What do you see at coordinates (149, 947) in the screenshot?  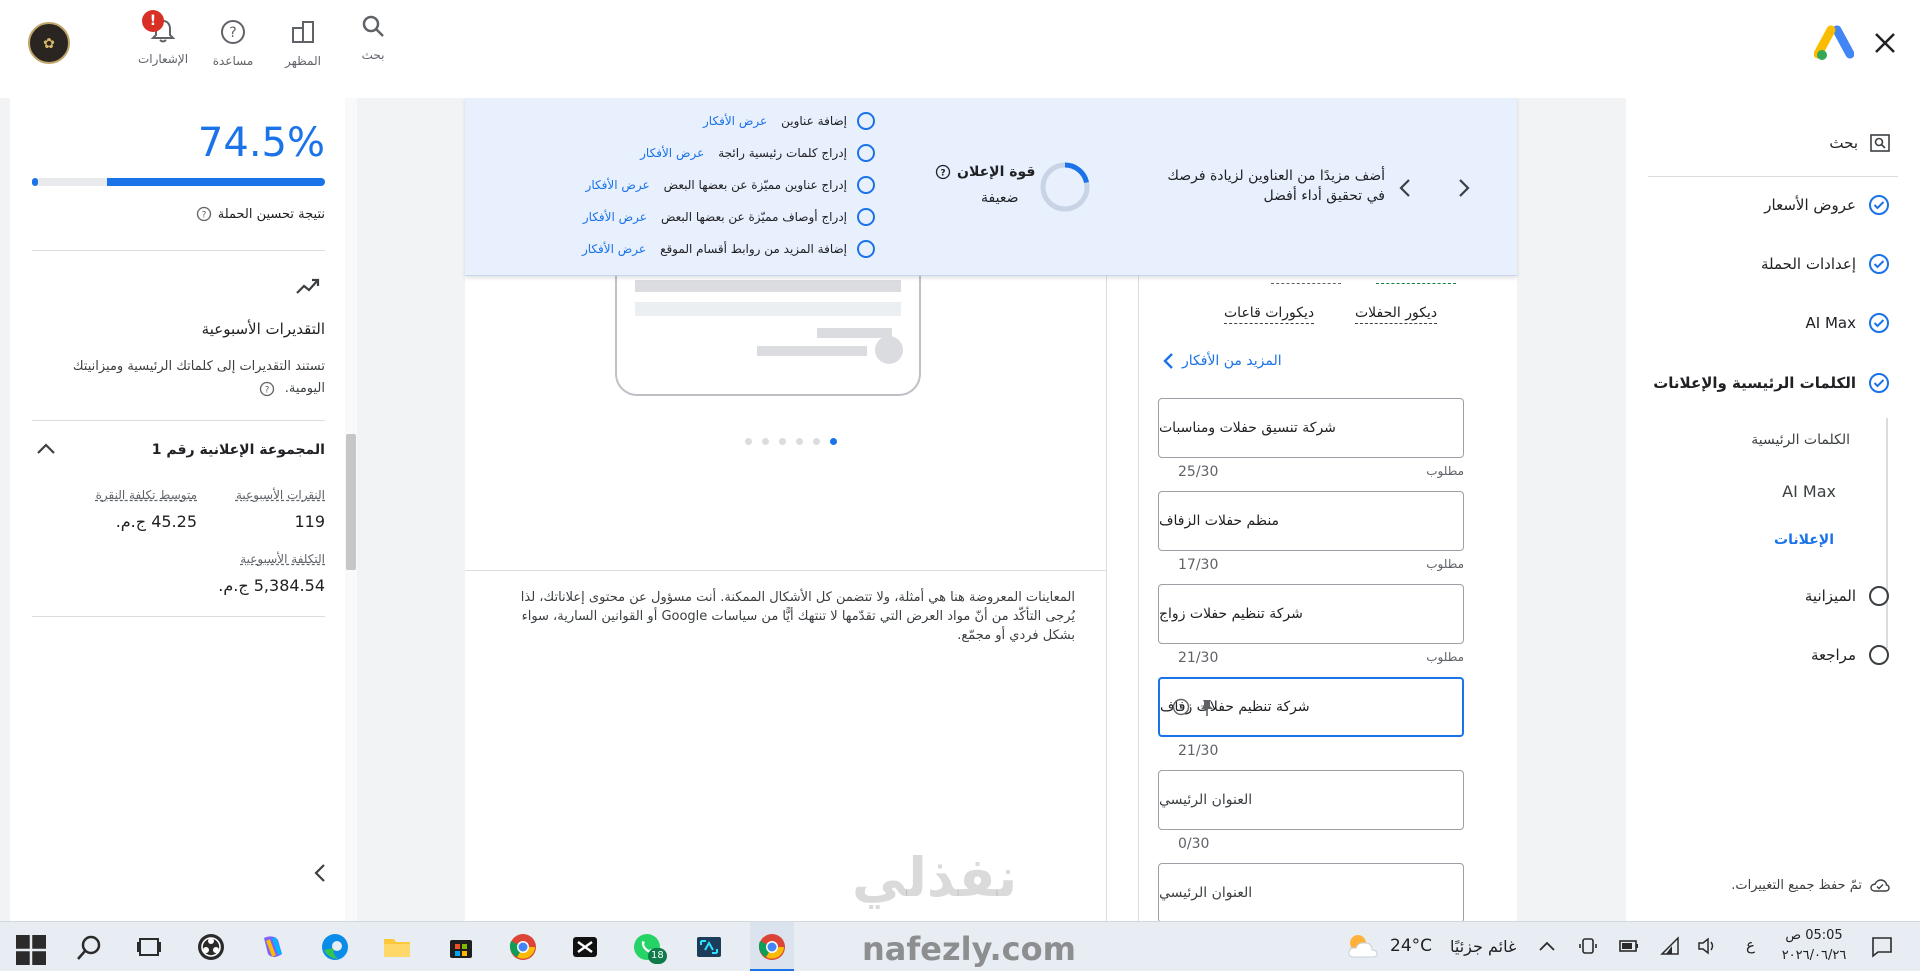 I see `task-view-icon` at bounding box center [149, 947].